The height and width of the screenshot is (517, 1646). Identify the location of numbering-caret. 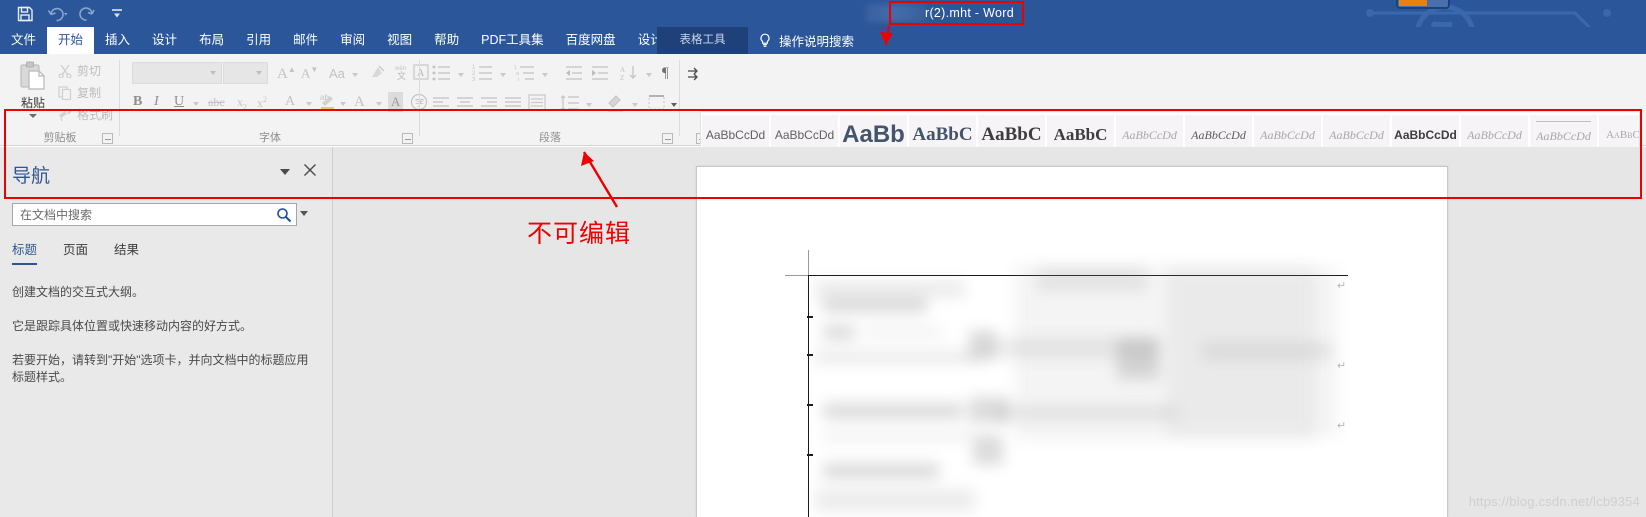
(503, 75).